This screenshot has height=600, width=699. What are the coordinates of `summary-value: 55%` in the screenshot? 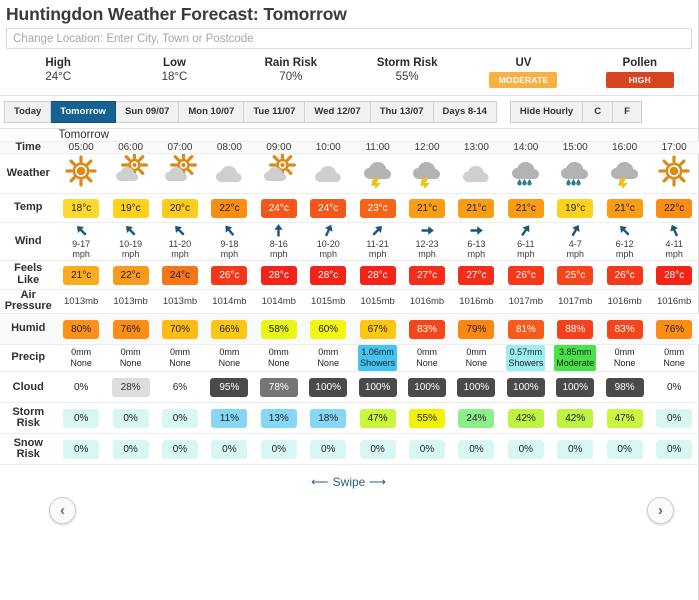 It's located at (407, 77).